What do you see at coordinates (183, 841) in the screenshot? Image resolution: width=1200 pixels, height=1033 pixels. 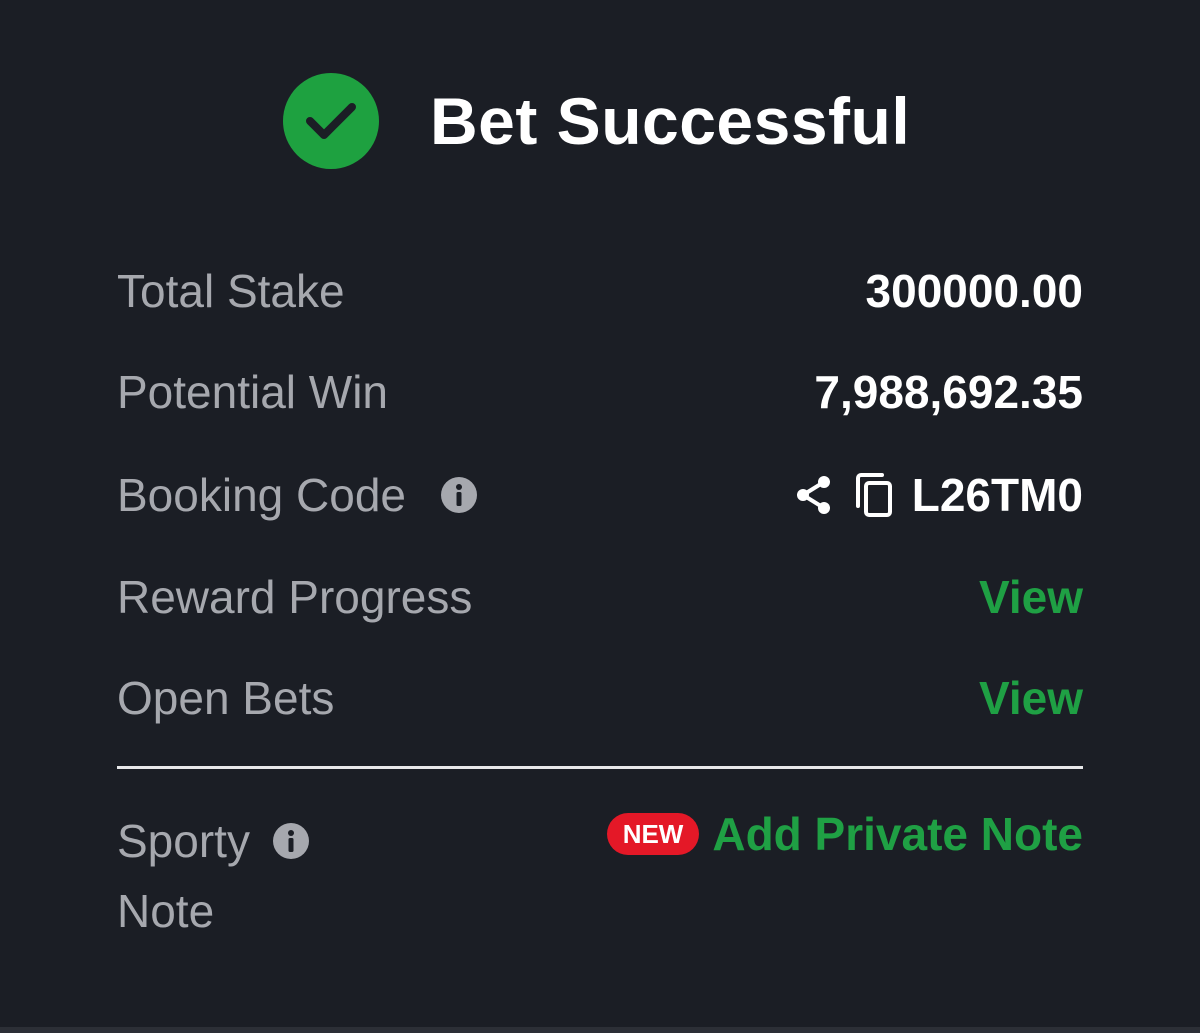 I see `sporty-note-label-line1: Sporty` at bounding box center [183, 841].